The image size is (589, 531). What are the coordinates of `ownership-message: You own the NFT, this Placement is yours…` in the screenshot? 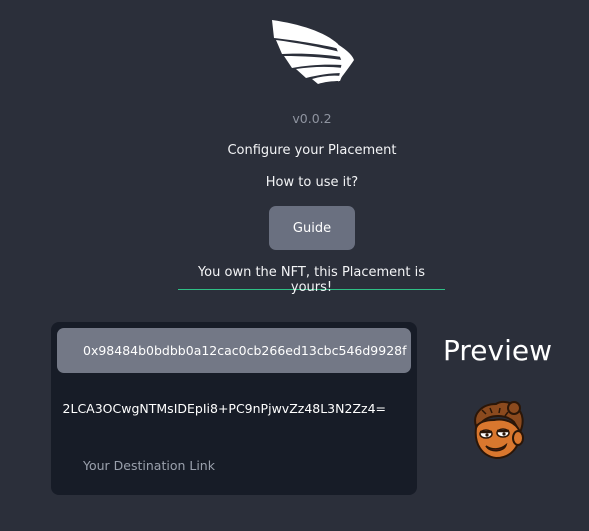 It's located at (311, 279).